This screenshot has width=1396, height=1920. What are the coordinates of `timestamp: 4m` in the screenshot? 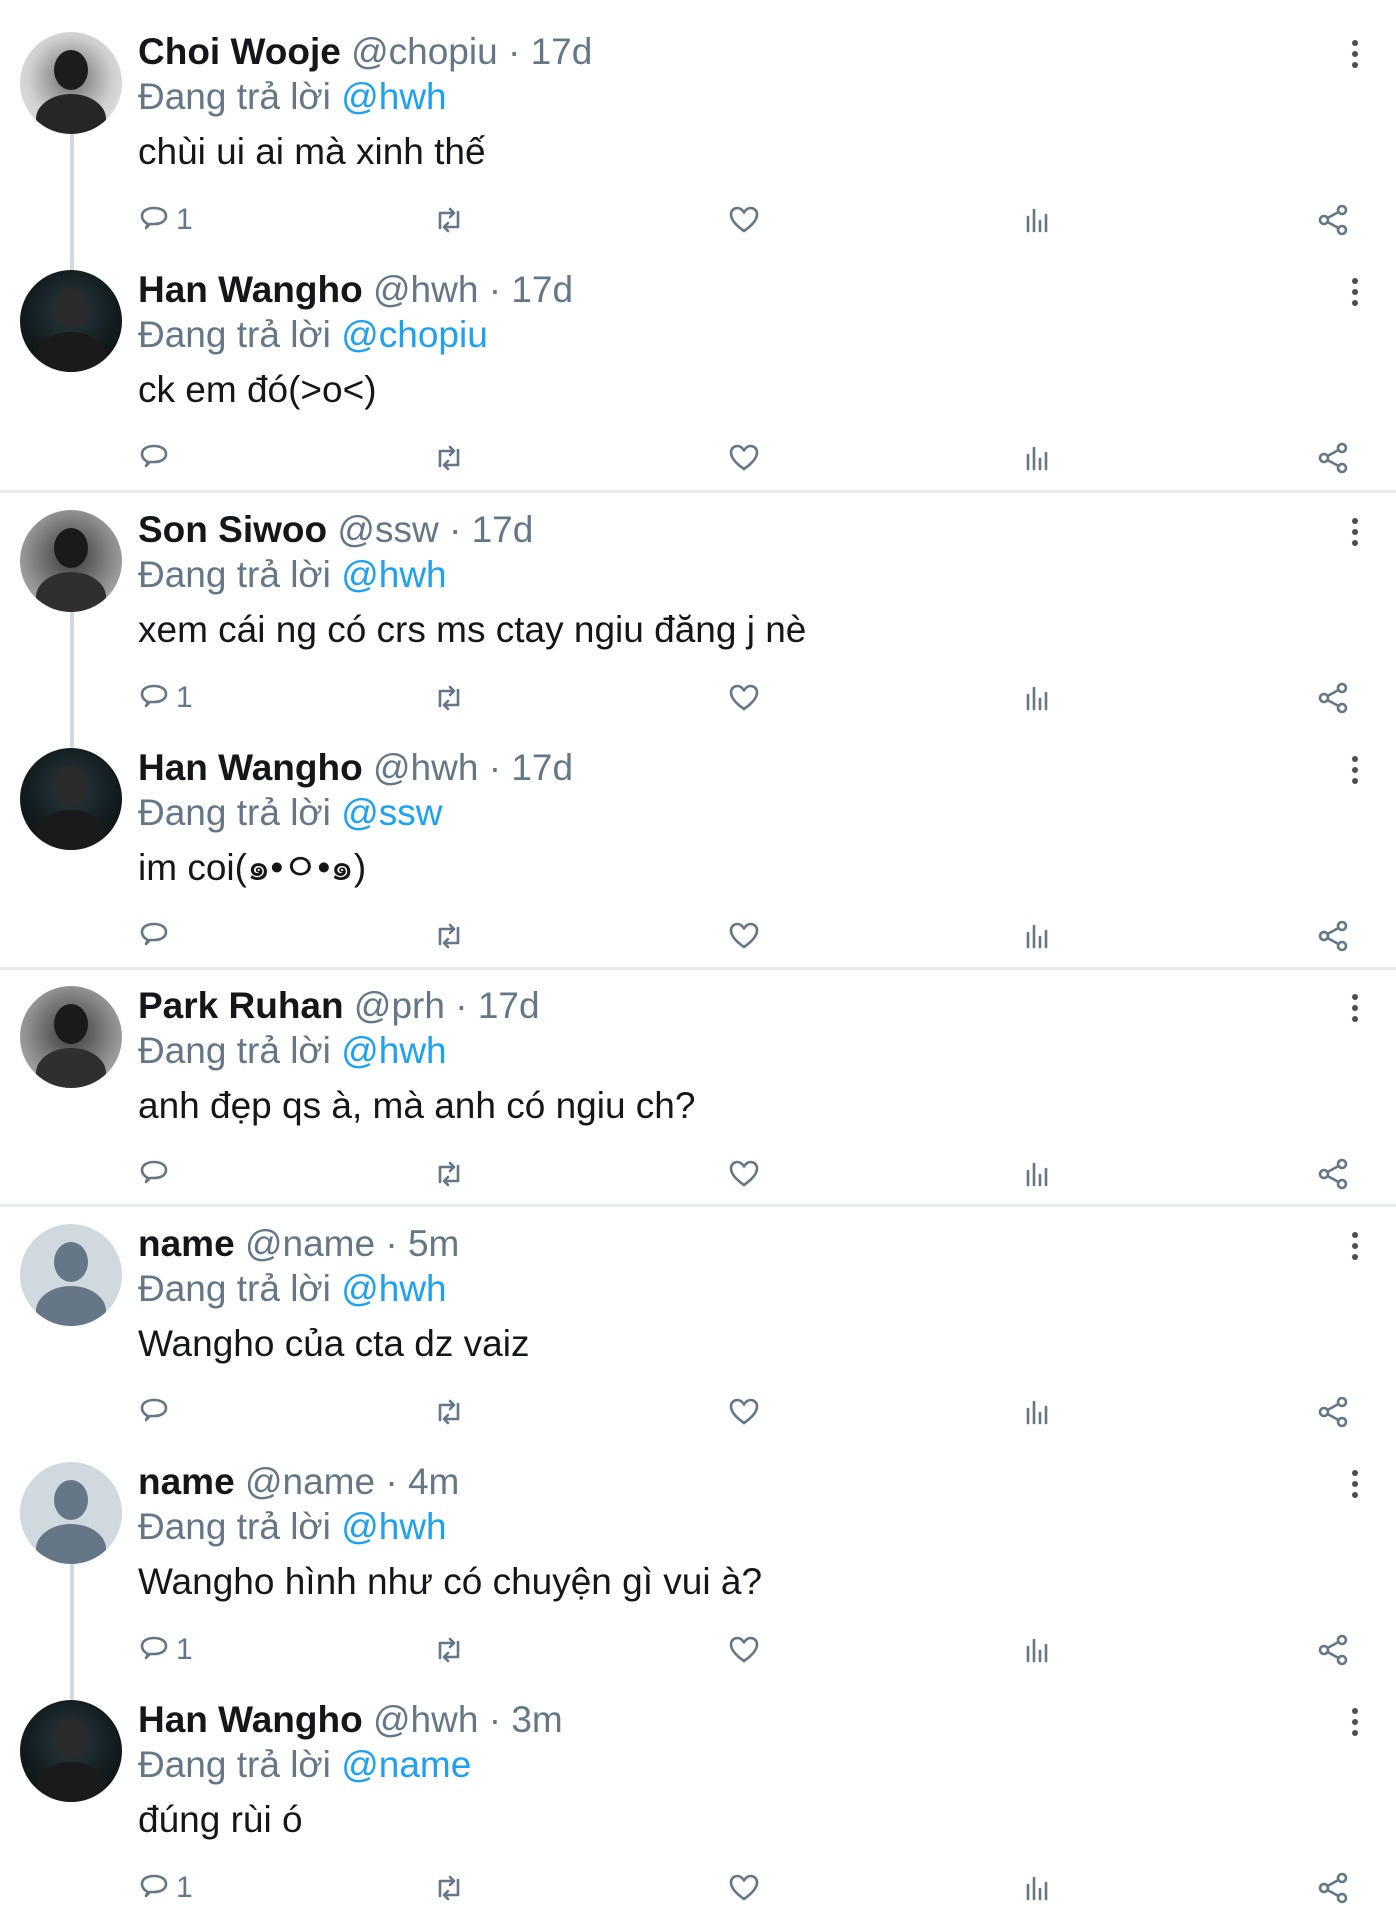 It's located at (433, 1481).